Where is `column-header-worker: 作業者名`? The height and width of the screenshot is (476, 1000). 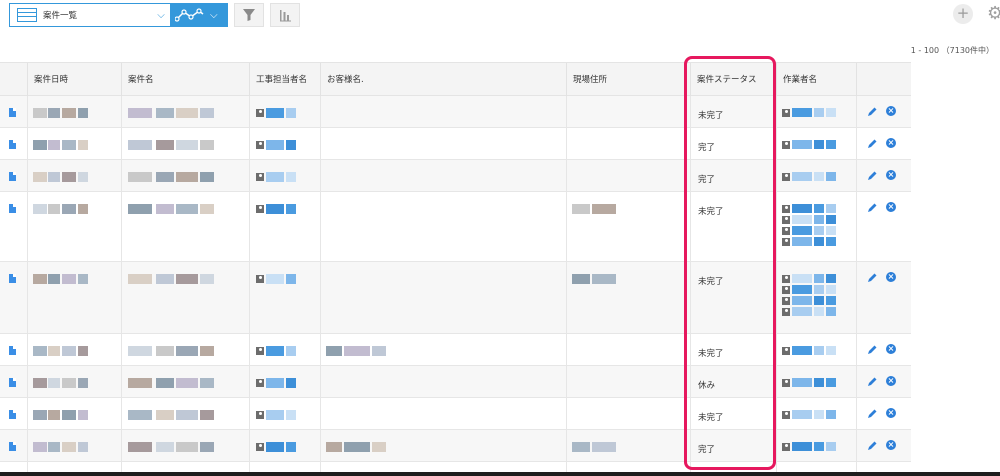
column-header-worker: 作業者名 is located at coordinates (816, 79).